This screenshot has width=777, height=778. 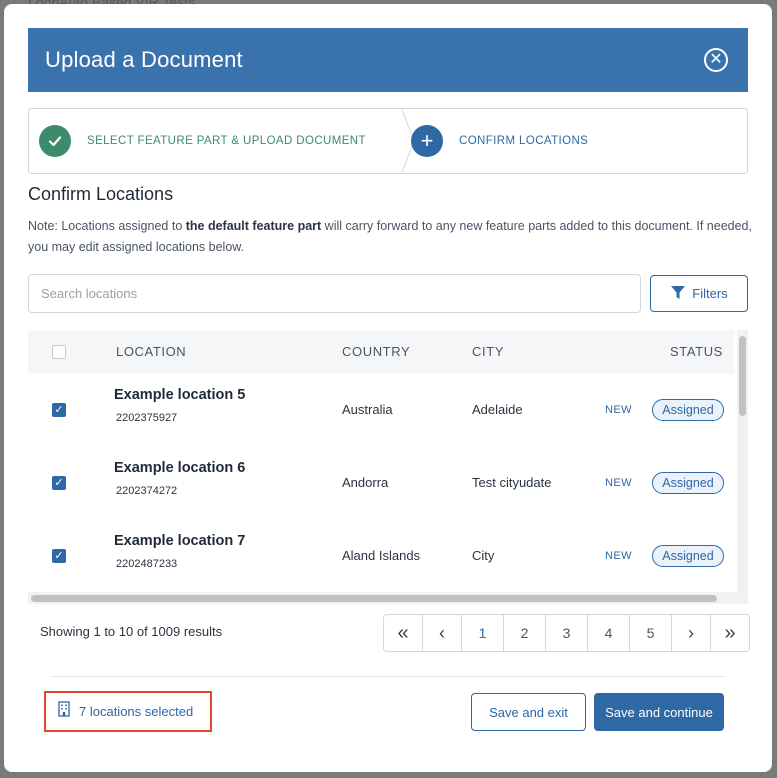 I want to click on page-button-5: 5, so click(x=651, y=633).